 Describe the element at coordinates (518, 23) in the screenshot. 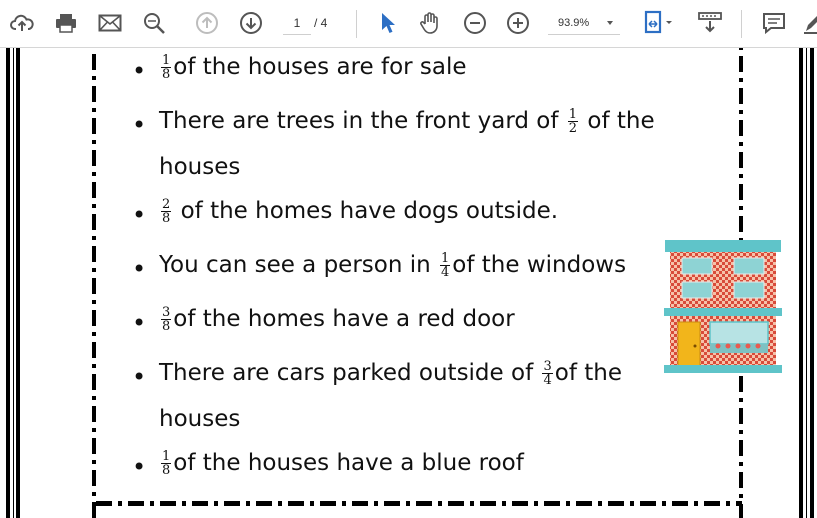

I see `zoom-in-icon` at that location.